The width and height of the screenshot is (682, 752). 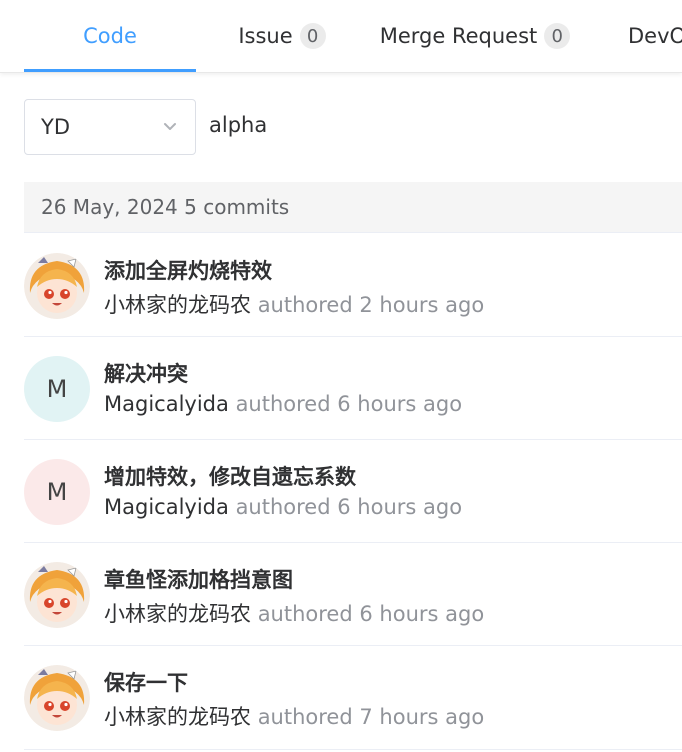 What do you see at coordinates (265, 36) in the screenshot?
I see `tab-issue-label: Issue` at bounding box center [265, 36].